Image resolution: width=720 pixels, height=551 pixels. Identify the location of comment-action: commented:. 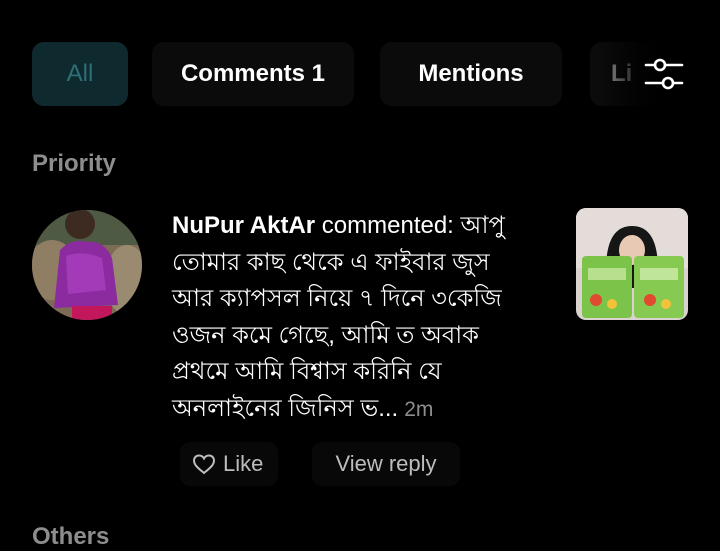
(388, 225).